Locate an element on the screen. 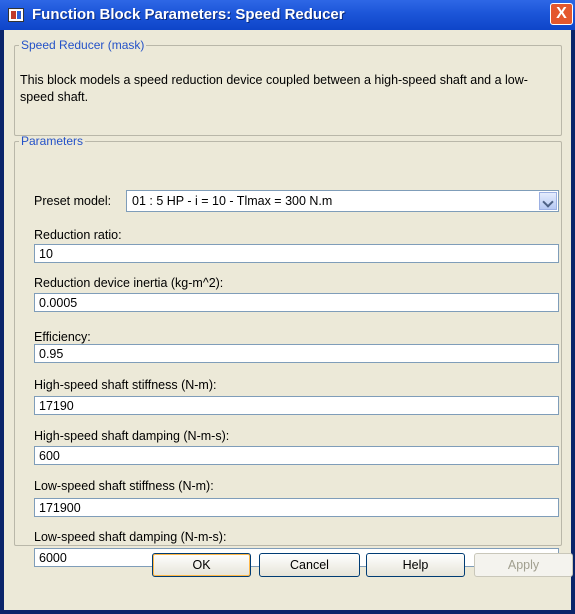  cancel-button: Cancel is located at coordinates (309, 565).